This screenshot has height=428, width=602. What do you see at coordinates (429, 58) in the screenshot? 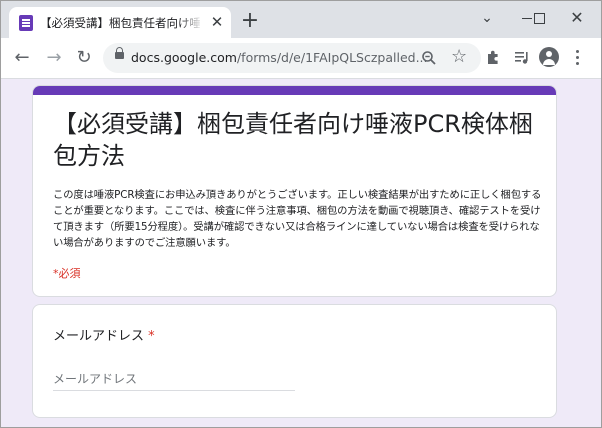
I see `zoom-out-icon` at bounding box center [429, 58].